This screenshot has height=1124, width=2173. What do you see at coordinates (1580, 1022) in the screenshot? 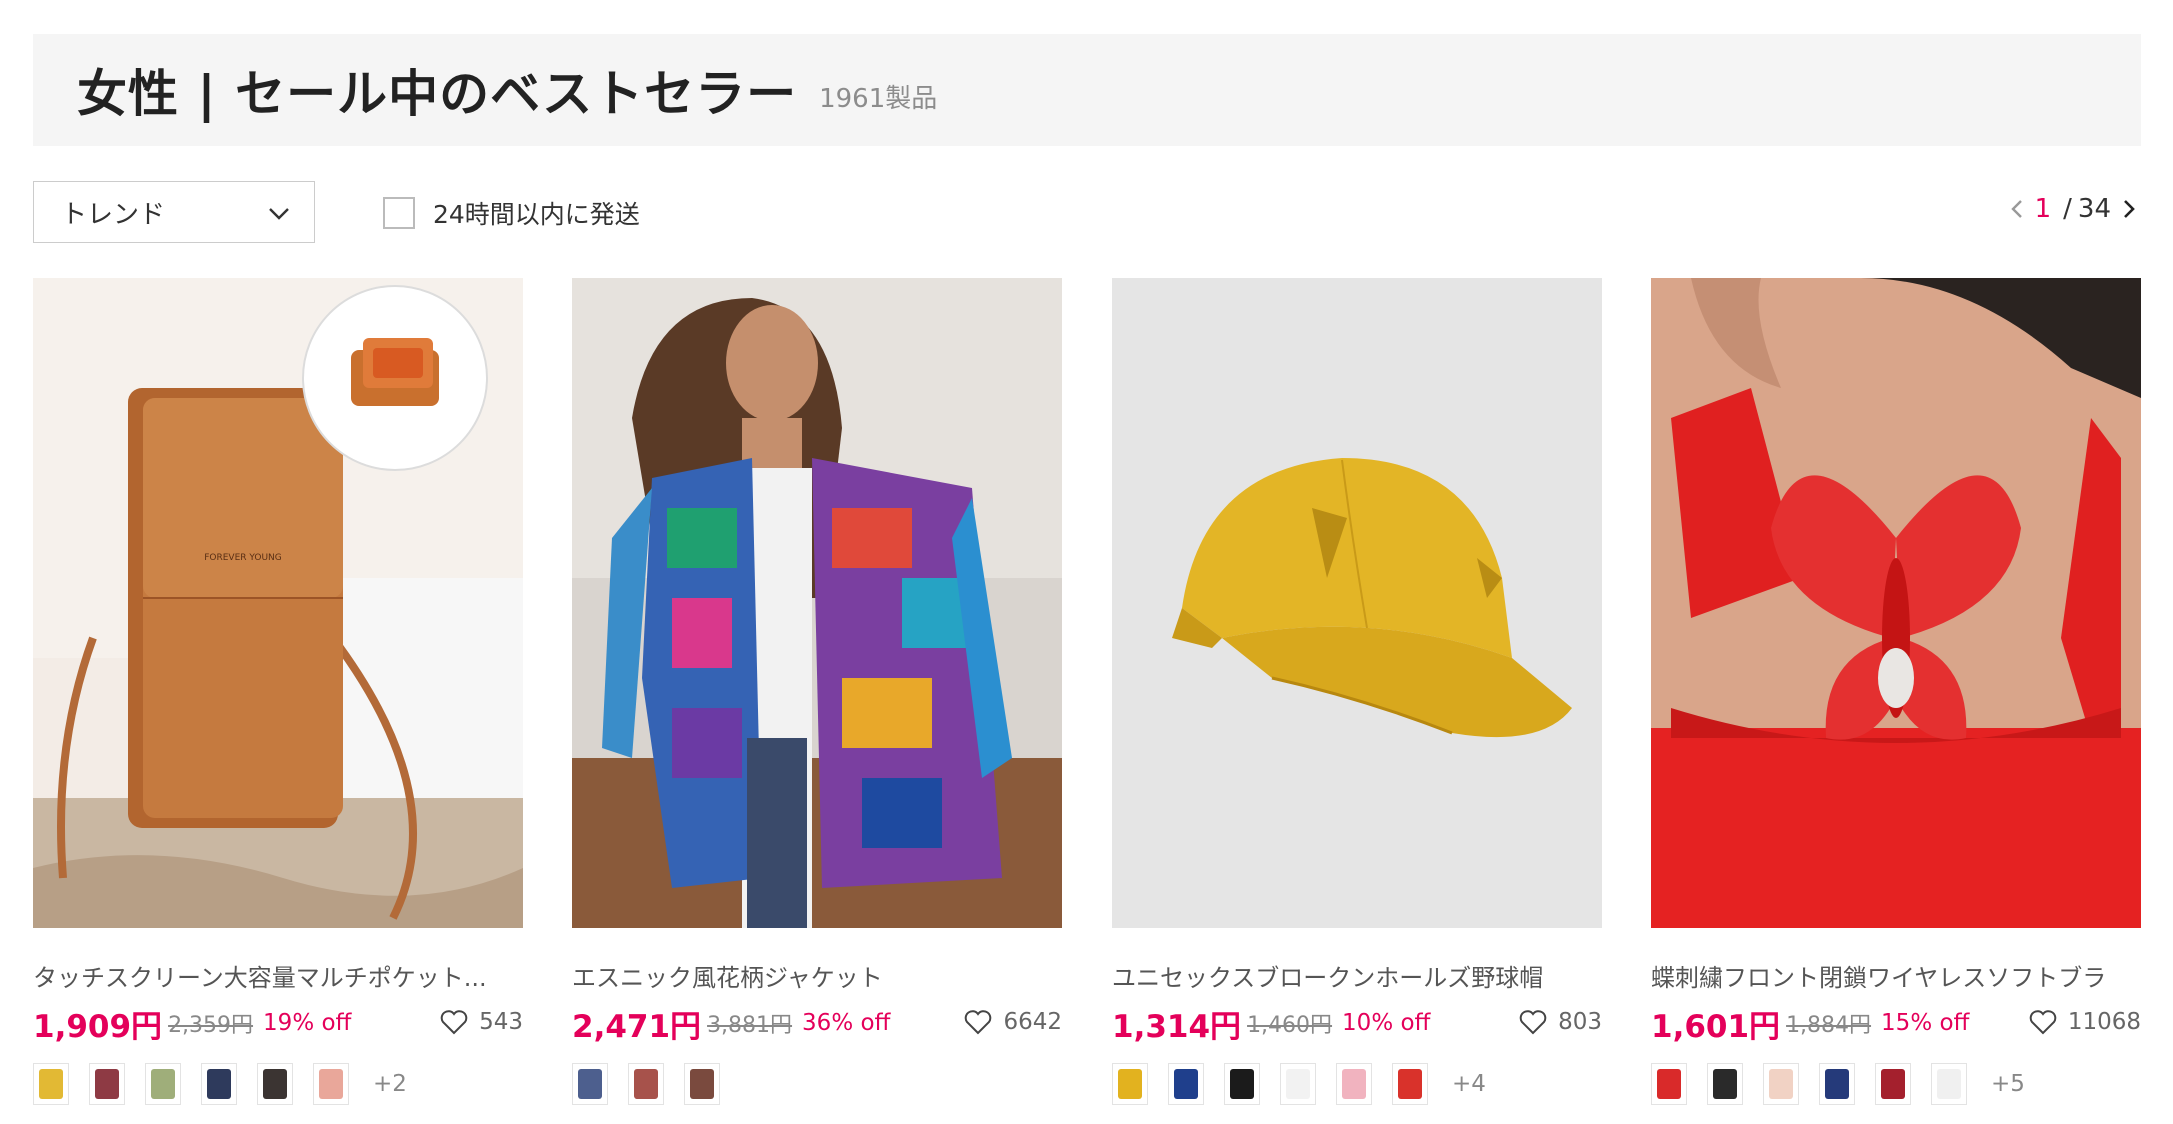
I see `favorite-count: 803` at bounding box center [1580, 1022].